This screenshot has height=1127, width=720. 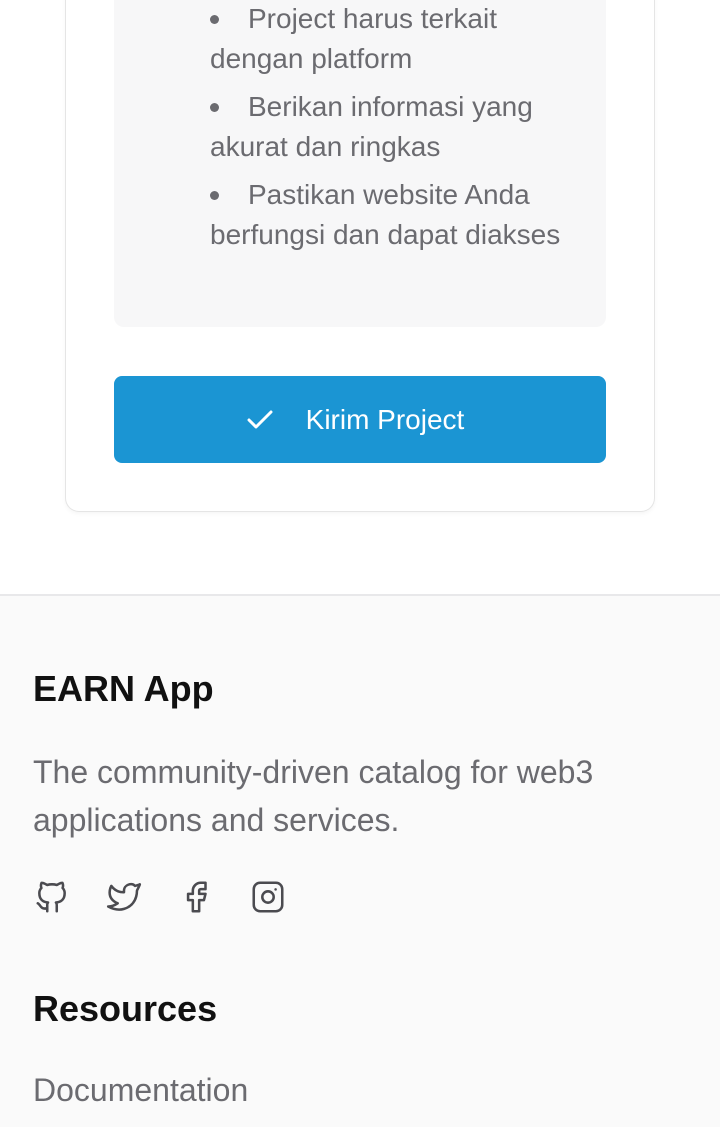 What do you see at coordinates (52, 897) in the screenshot?
I see `github-icon` at bounding box center [52, 897].